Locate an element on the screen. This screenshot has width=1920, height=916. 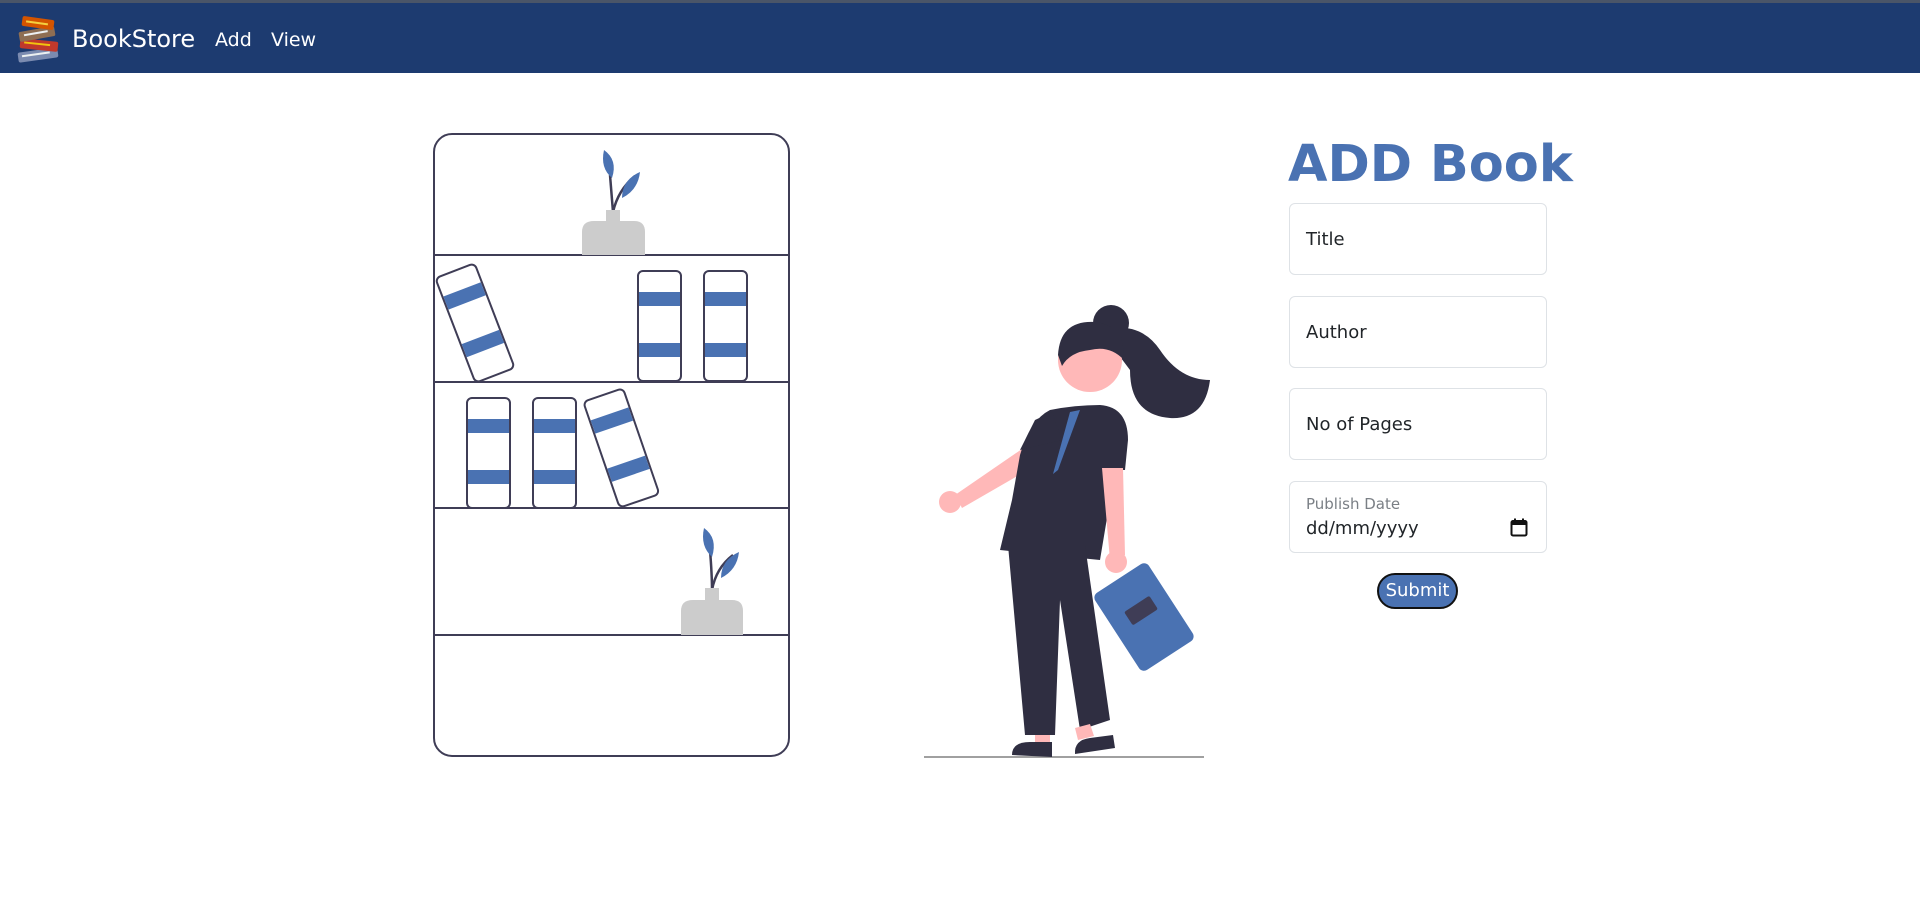
navbar: BookStore Add View is located at coordinates (960, 36).